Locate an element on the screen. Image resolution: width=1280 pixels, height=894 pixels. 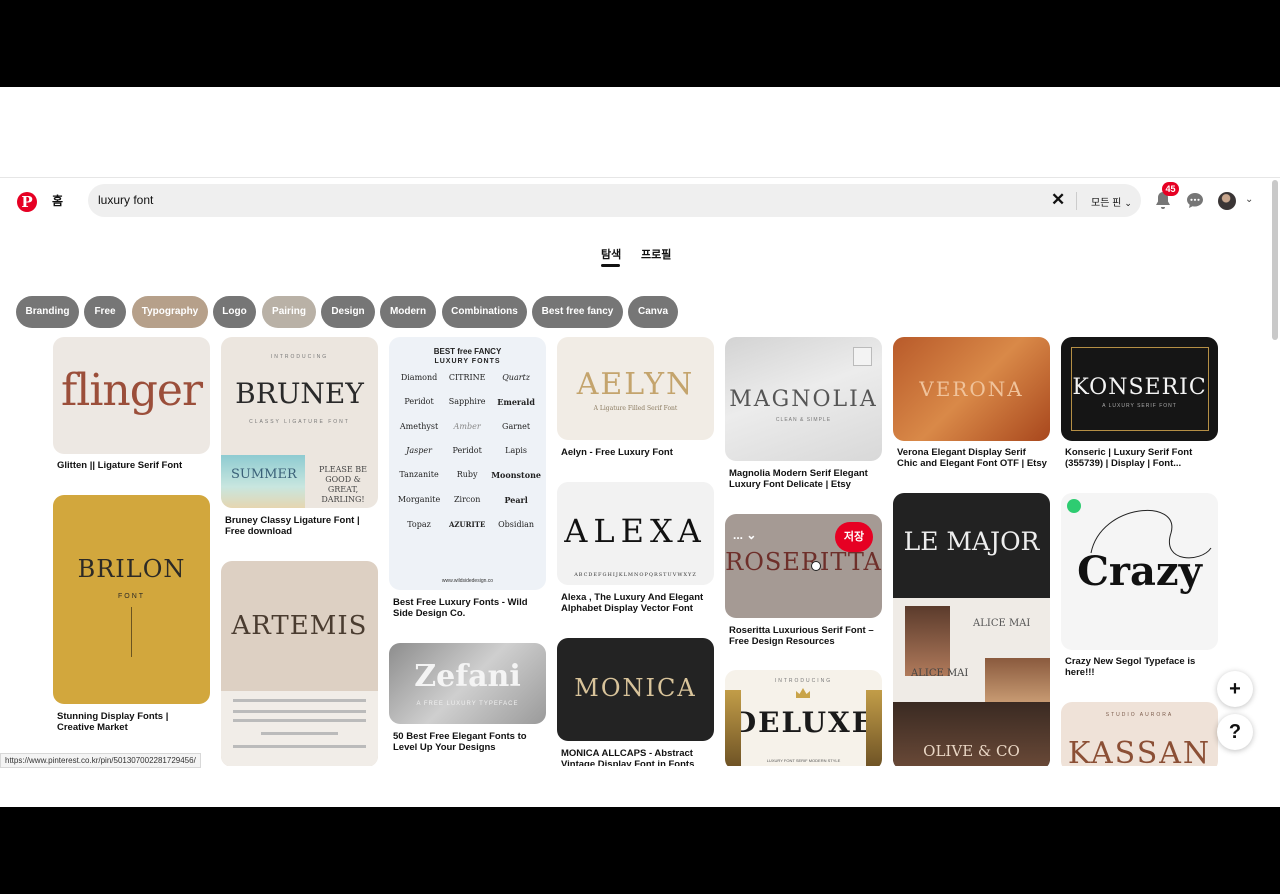
pin-title: Crazy New Segol Typeface is here!!! is located at coordinates (1140, 667).